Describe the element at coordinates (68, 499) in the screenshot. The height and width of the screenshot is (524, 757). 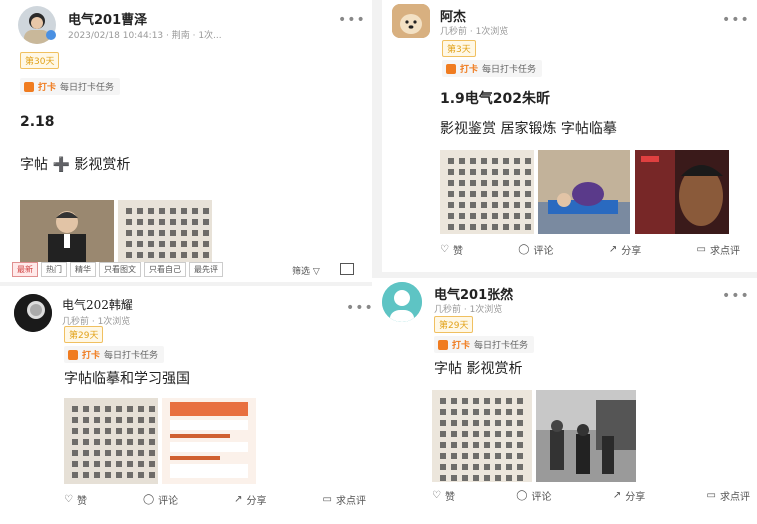
I see `heart-icon: ♡` at that location.